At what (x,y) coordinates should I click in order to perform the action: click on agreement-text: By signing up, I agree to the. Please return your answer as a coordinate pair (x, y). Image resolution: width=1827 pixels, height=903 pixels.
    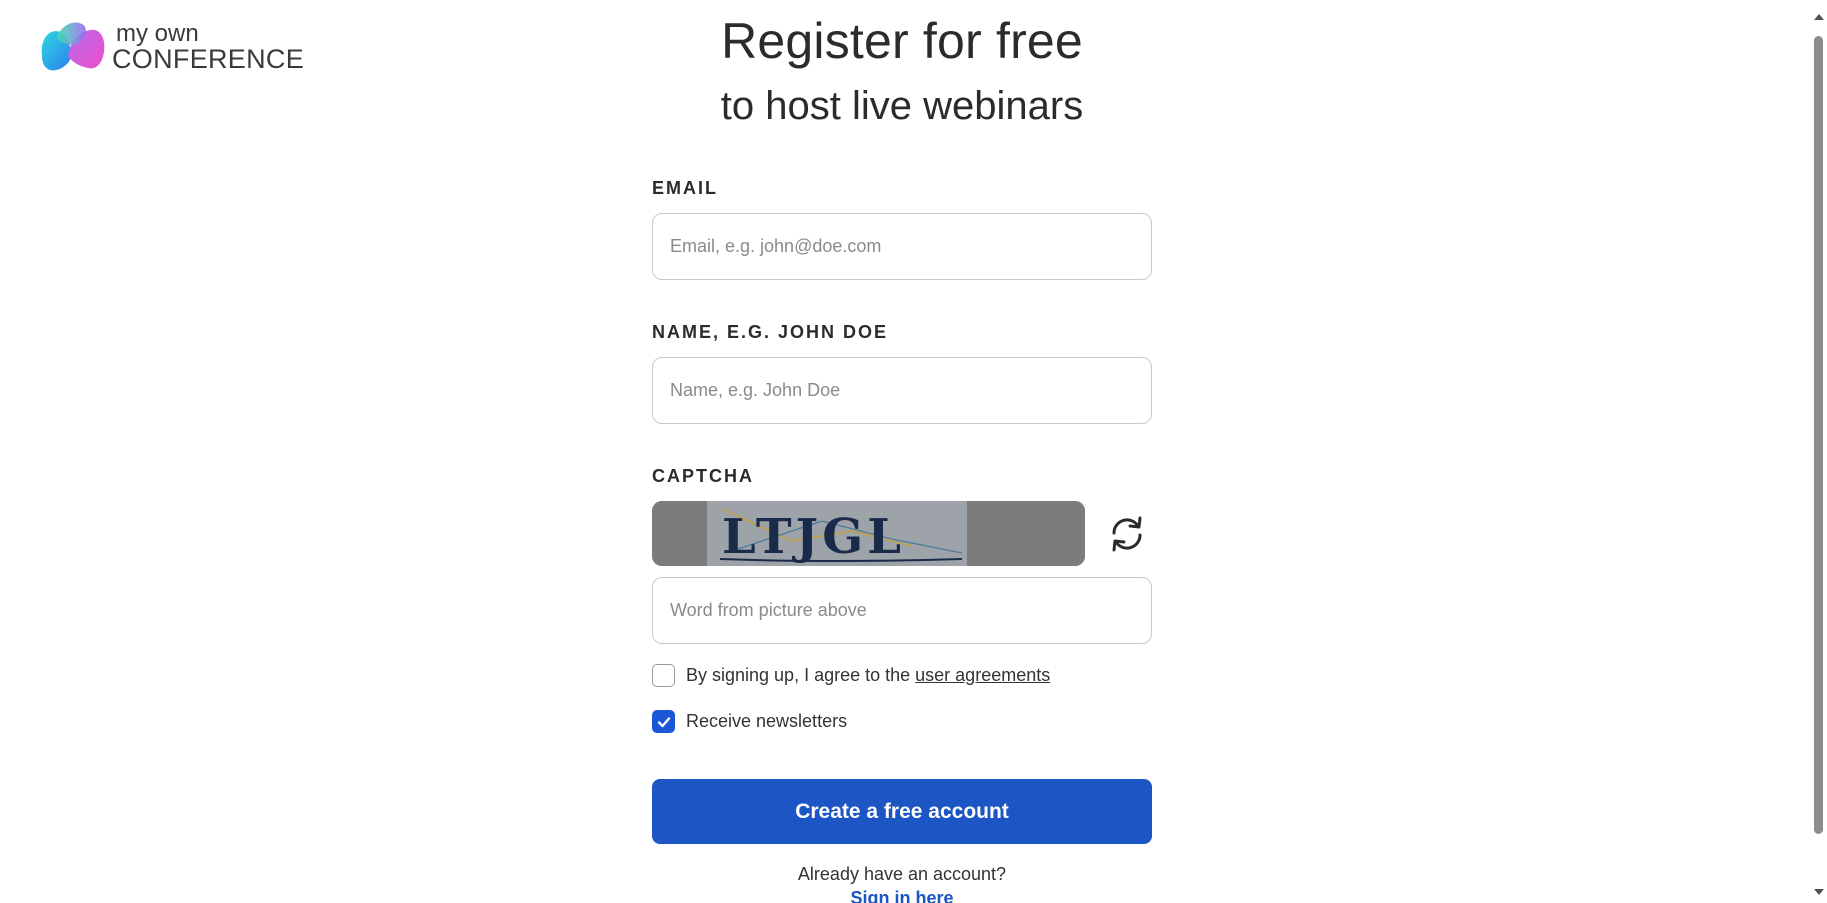
    Looking at the image, I should click on (798, 675).